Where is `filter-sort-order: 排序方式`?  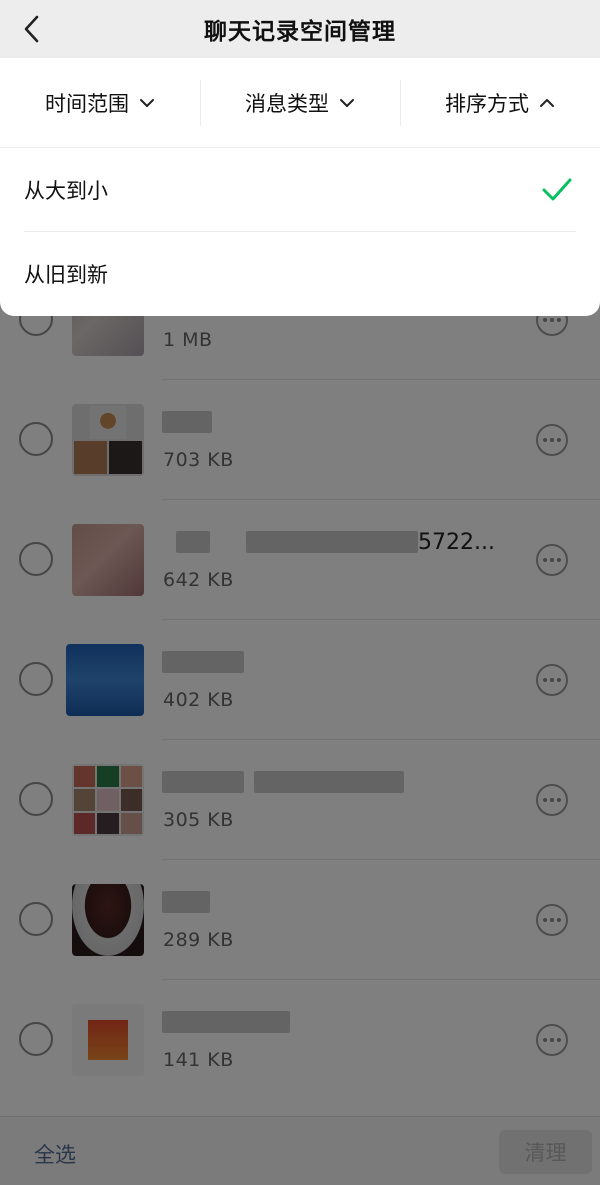
filter-sort-order: 排序方式 is located at coordinates (500, 103).